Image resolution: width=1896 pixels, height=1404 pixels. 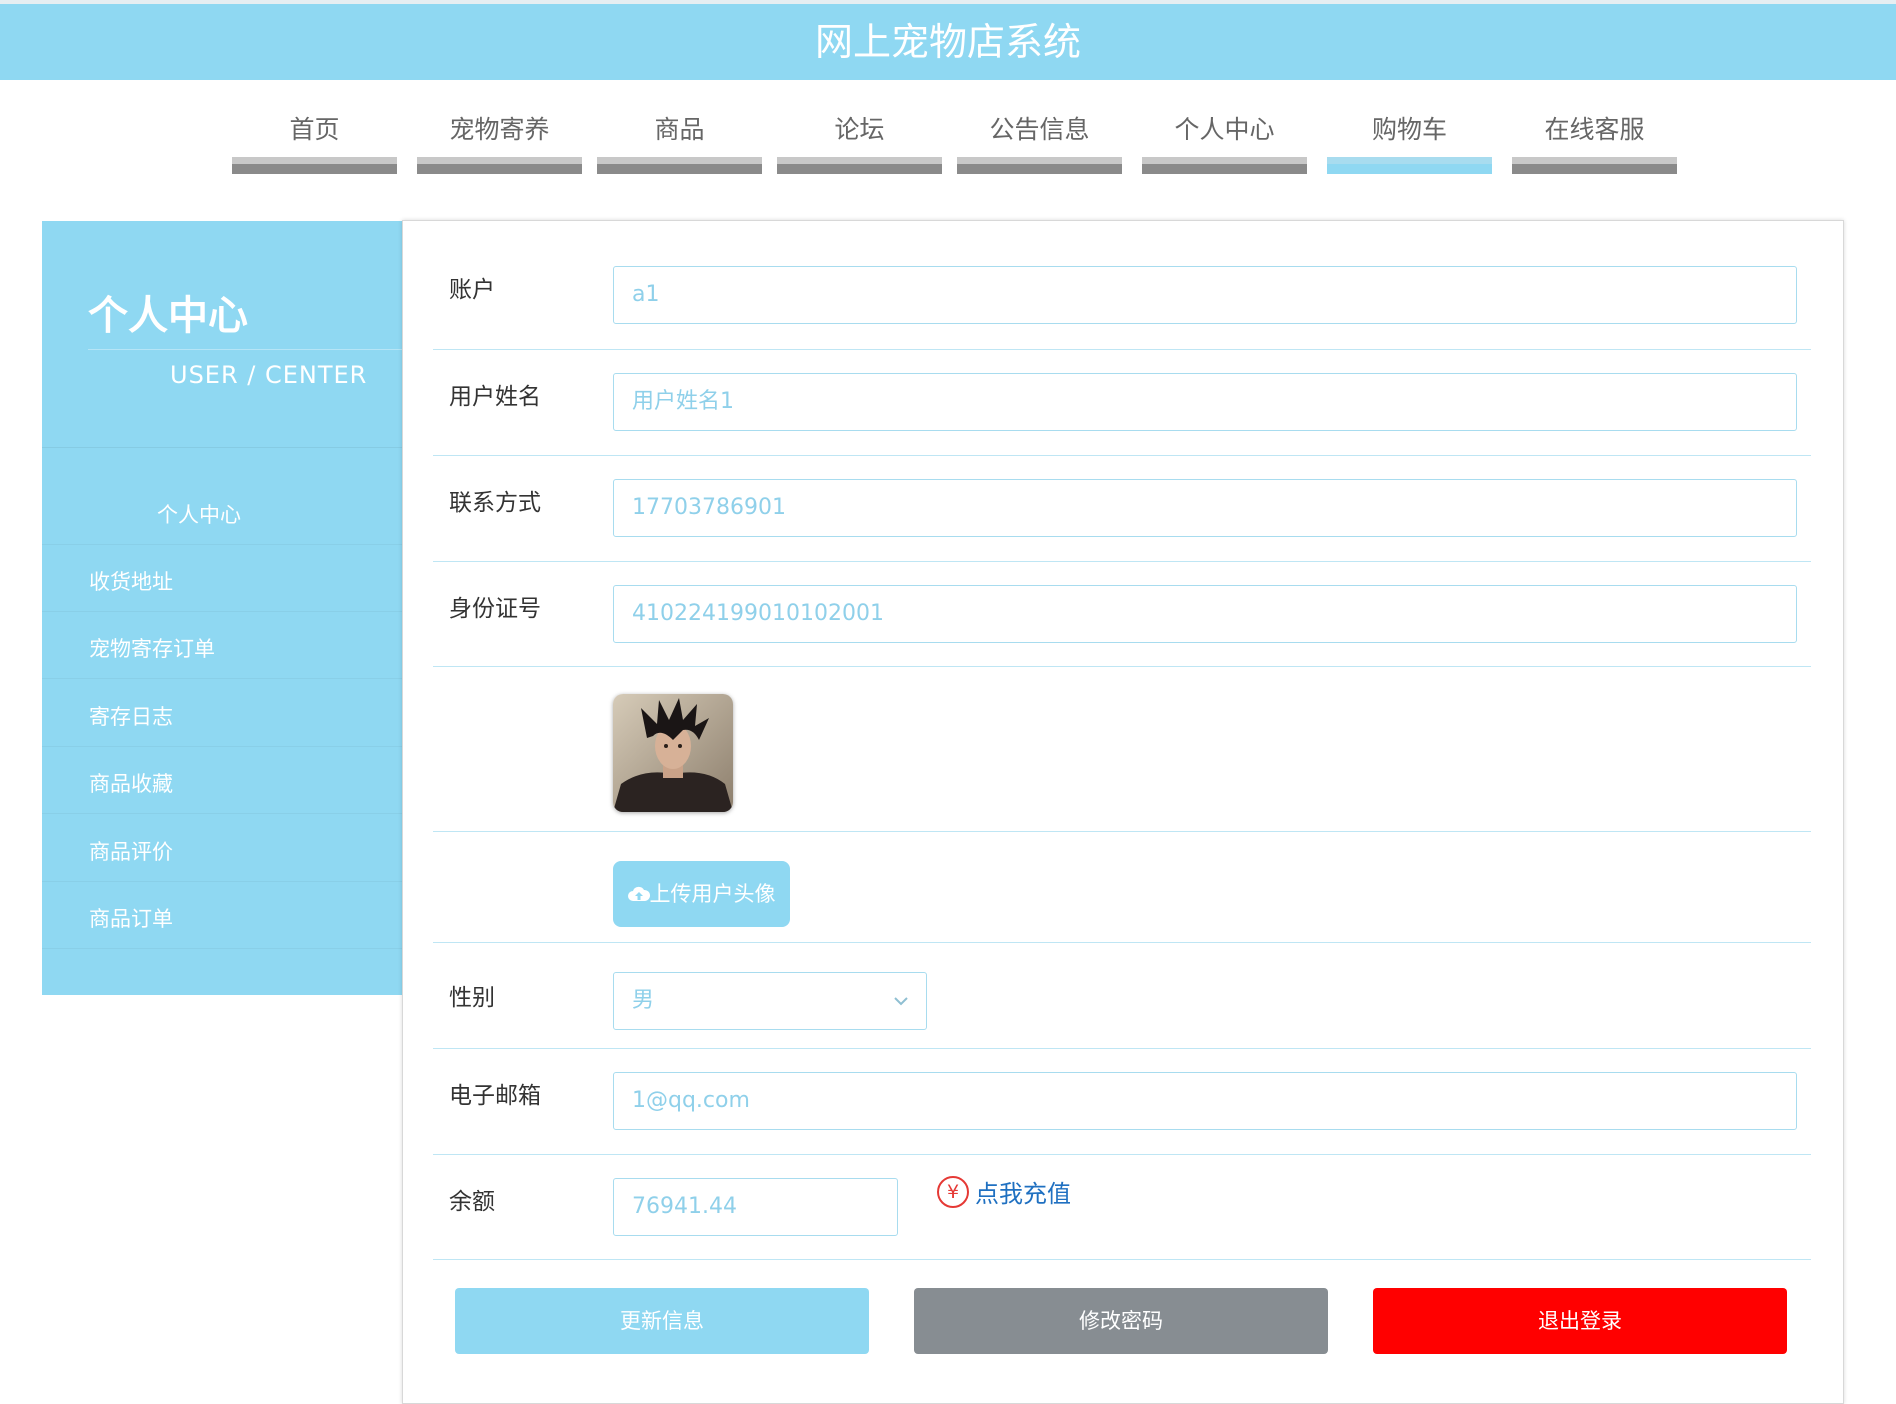 I want to click on sidebar-subtitle: USER / CENTER, so click(x=269, y=375).